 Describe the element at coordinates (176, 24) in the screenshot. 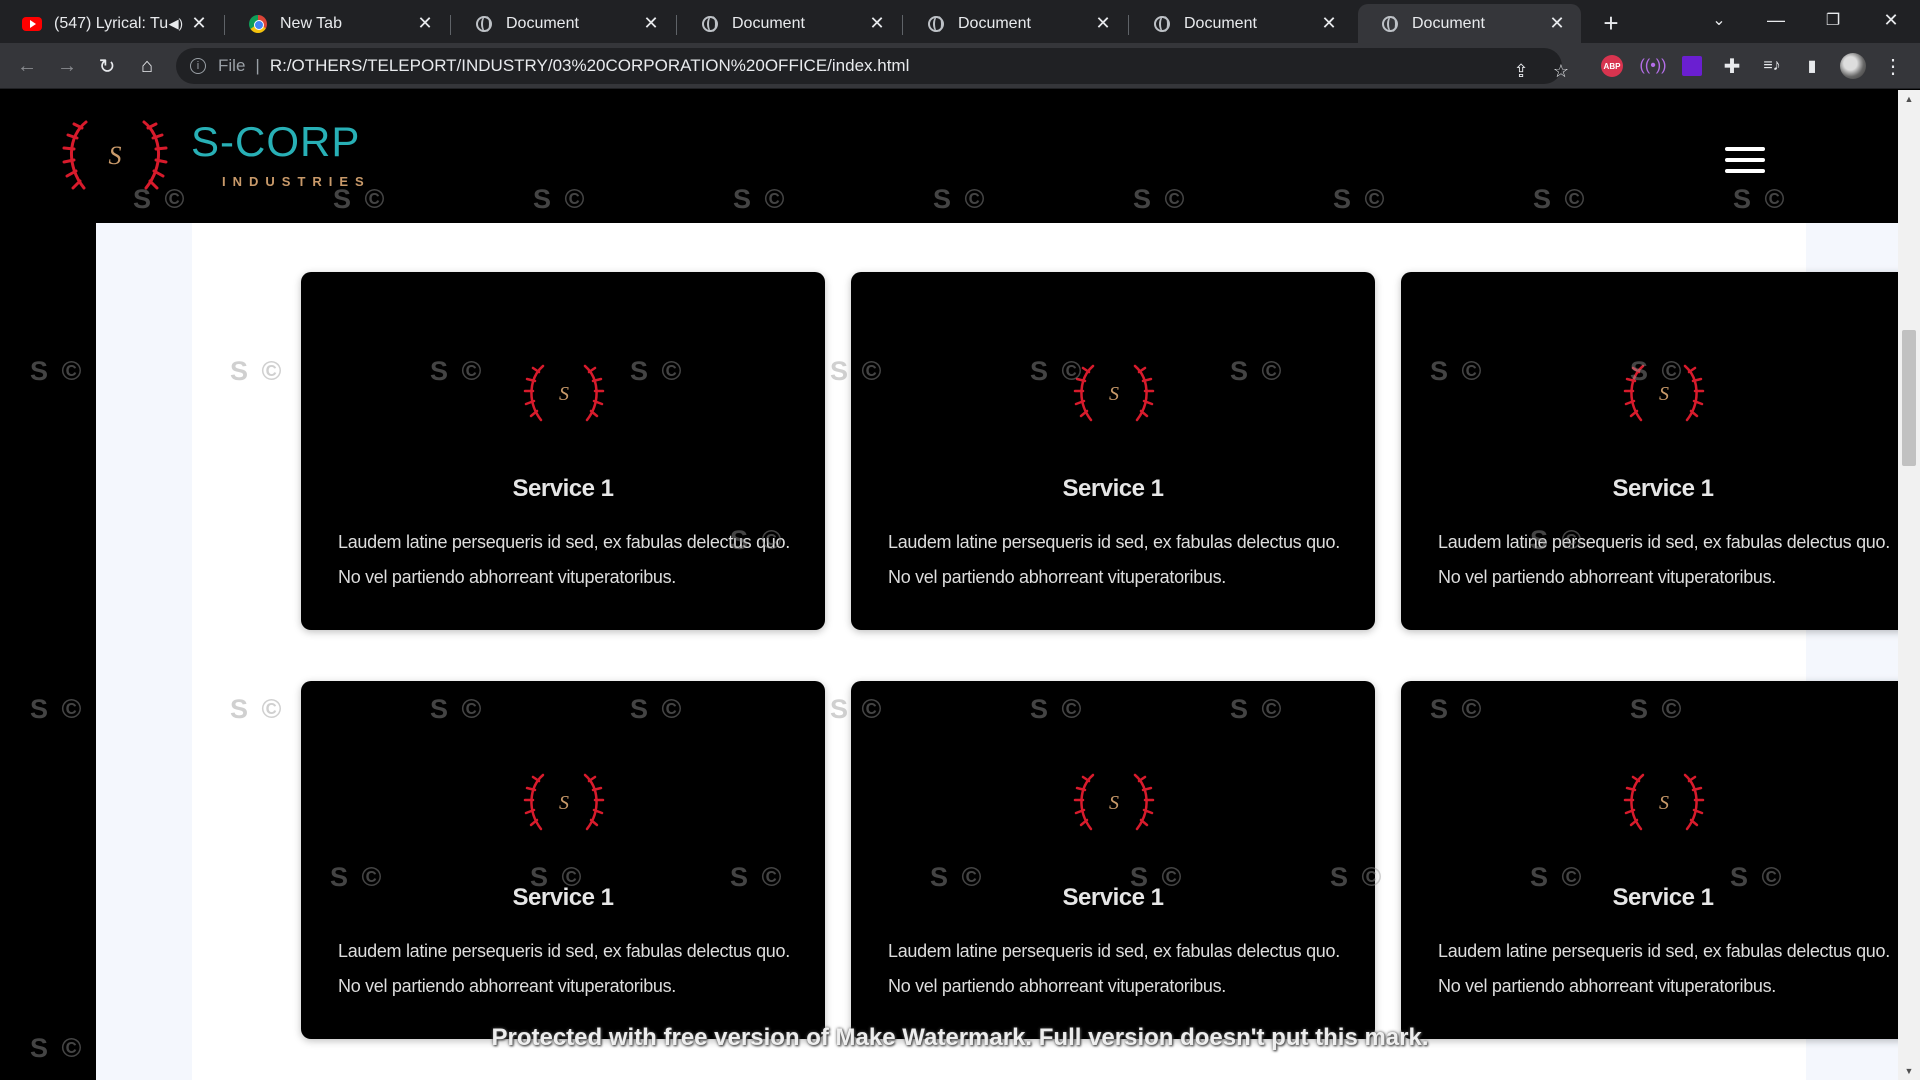

I see `speaker-icon: ◀)` at that location.